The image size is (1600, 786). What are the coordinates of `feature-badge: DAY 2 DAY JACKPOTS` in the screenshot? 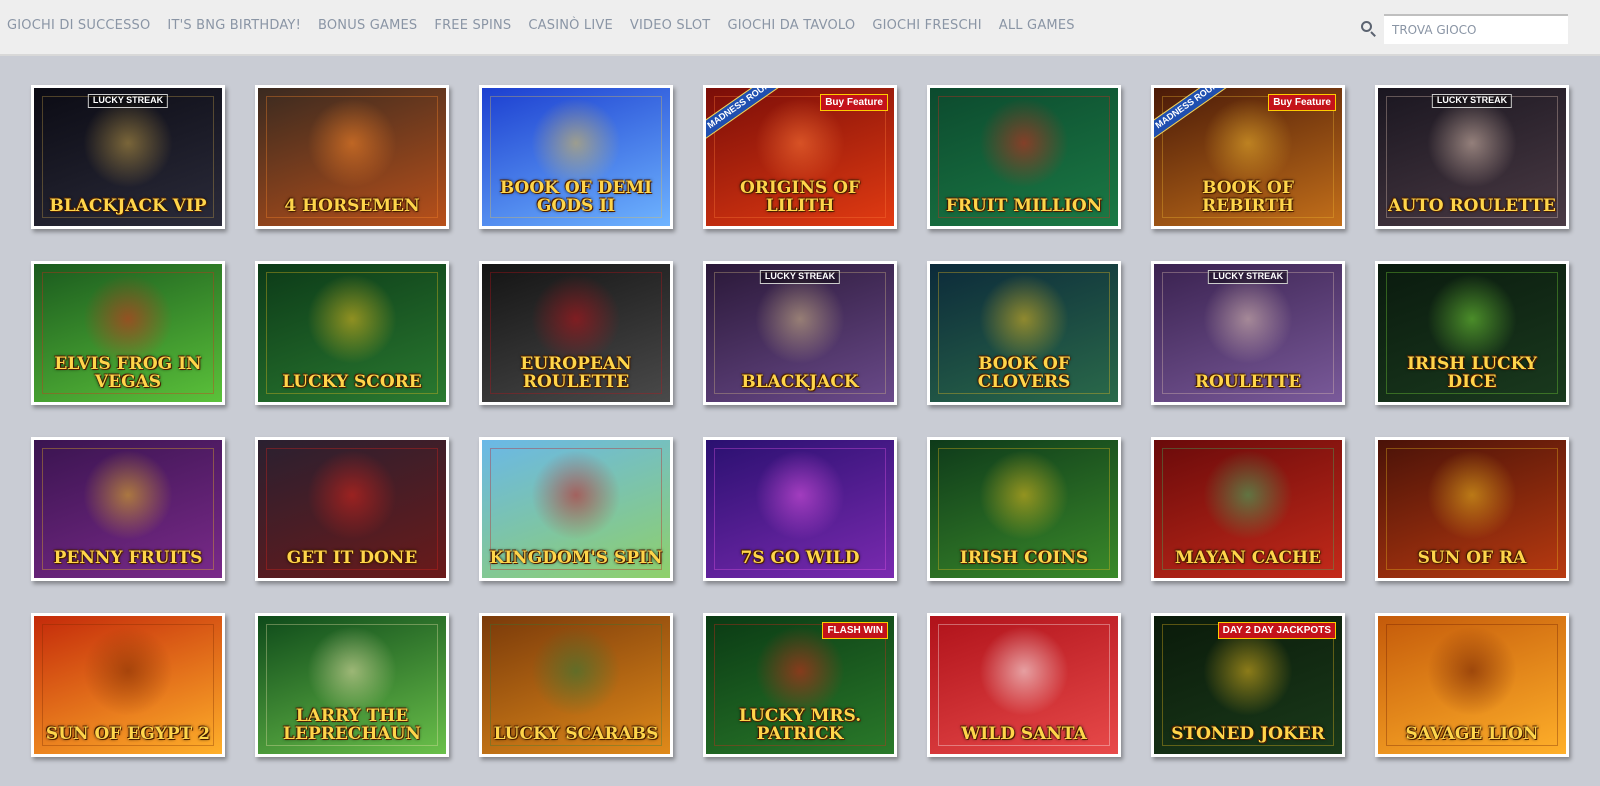 It's located at (1276, 630).